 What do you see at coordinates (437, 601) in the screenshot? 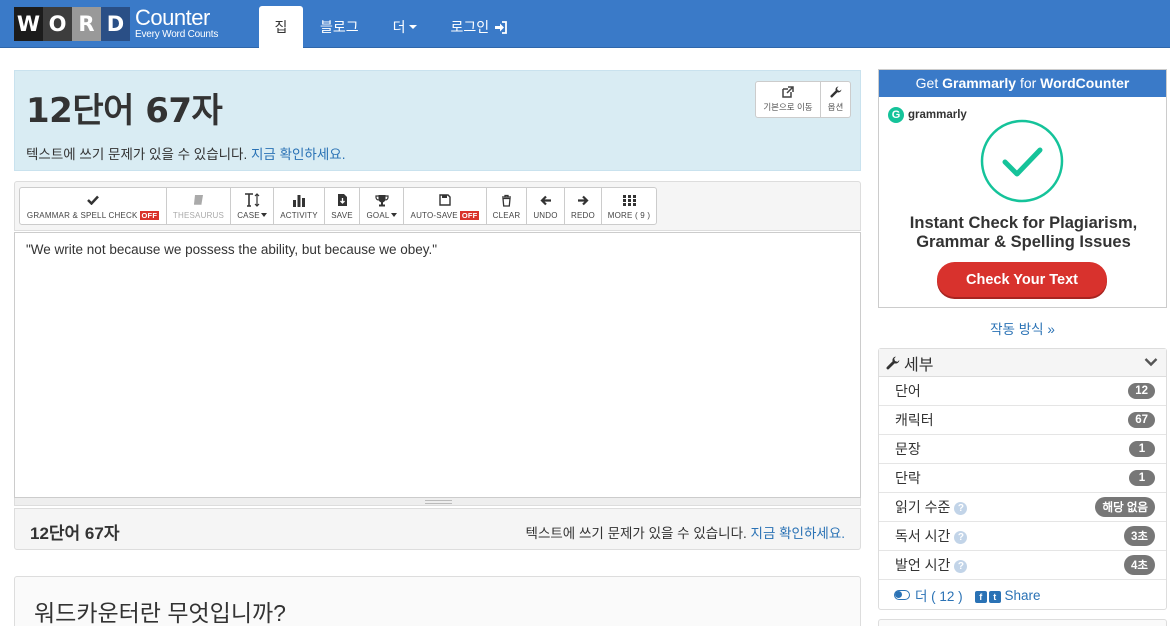
I see `about-section: 워드카운터란 무엇입니까?` at bounding box center [437, 601].